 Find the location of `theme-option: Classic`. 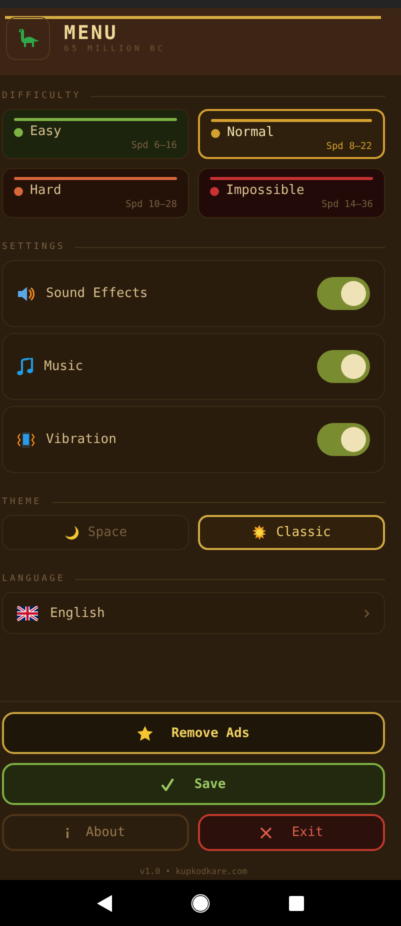

theme-option: Classic is located at coordinates (291, 532).